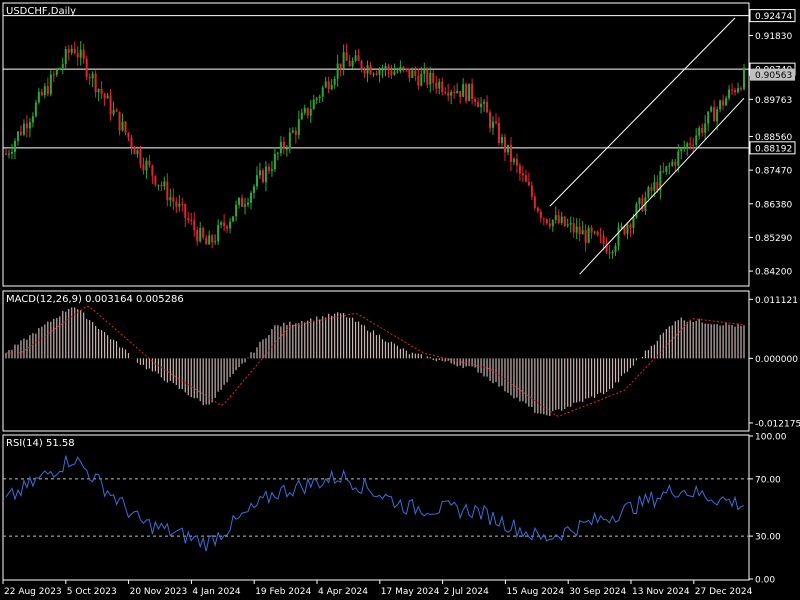 Image resolution: width=800 pixels, height=600 pixels. Describe the element at coordinates (773, 76) in the screenshot. I see `current-price-label: 0.90563` at that location.